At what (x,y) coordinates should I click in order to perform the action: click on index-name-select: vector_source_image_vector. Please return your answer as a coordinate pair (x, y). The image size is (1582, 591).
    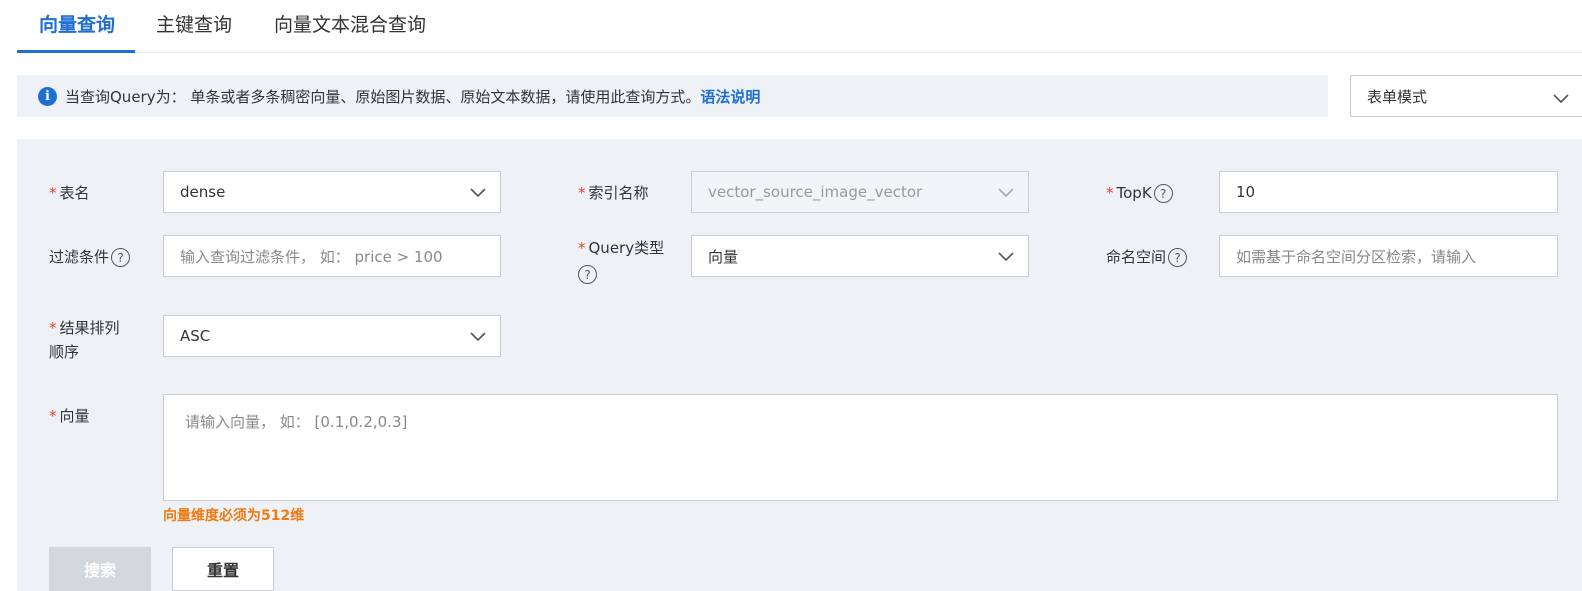
    Looking at the image, I should click on (860, 192).